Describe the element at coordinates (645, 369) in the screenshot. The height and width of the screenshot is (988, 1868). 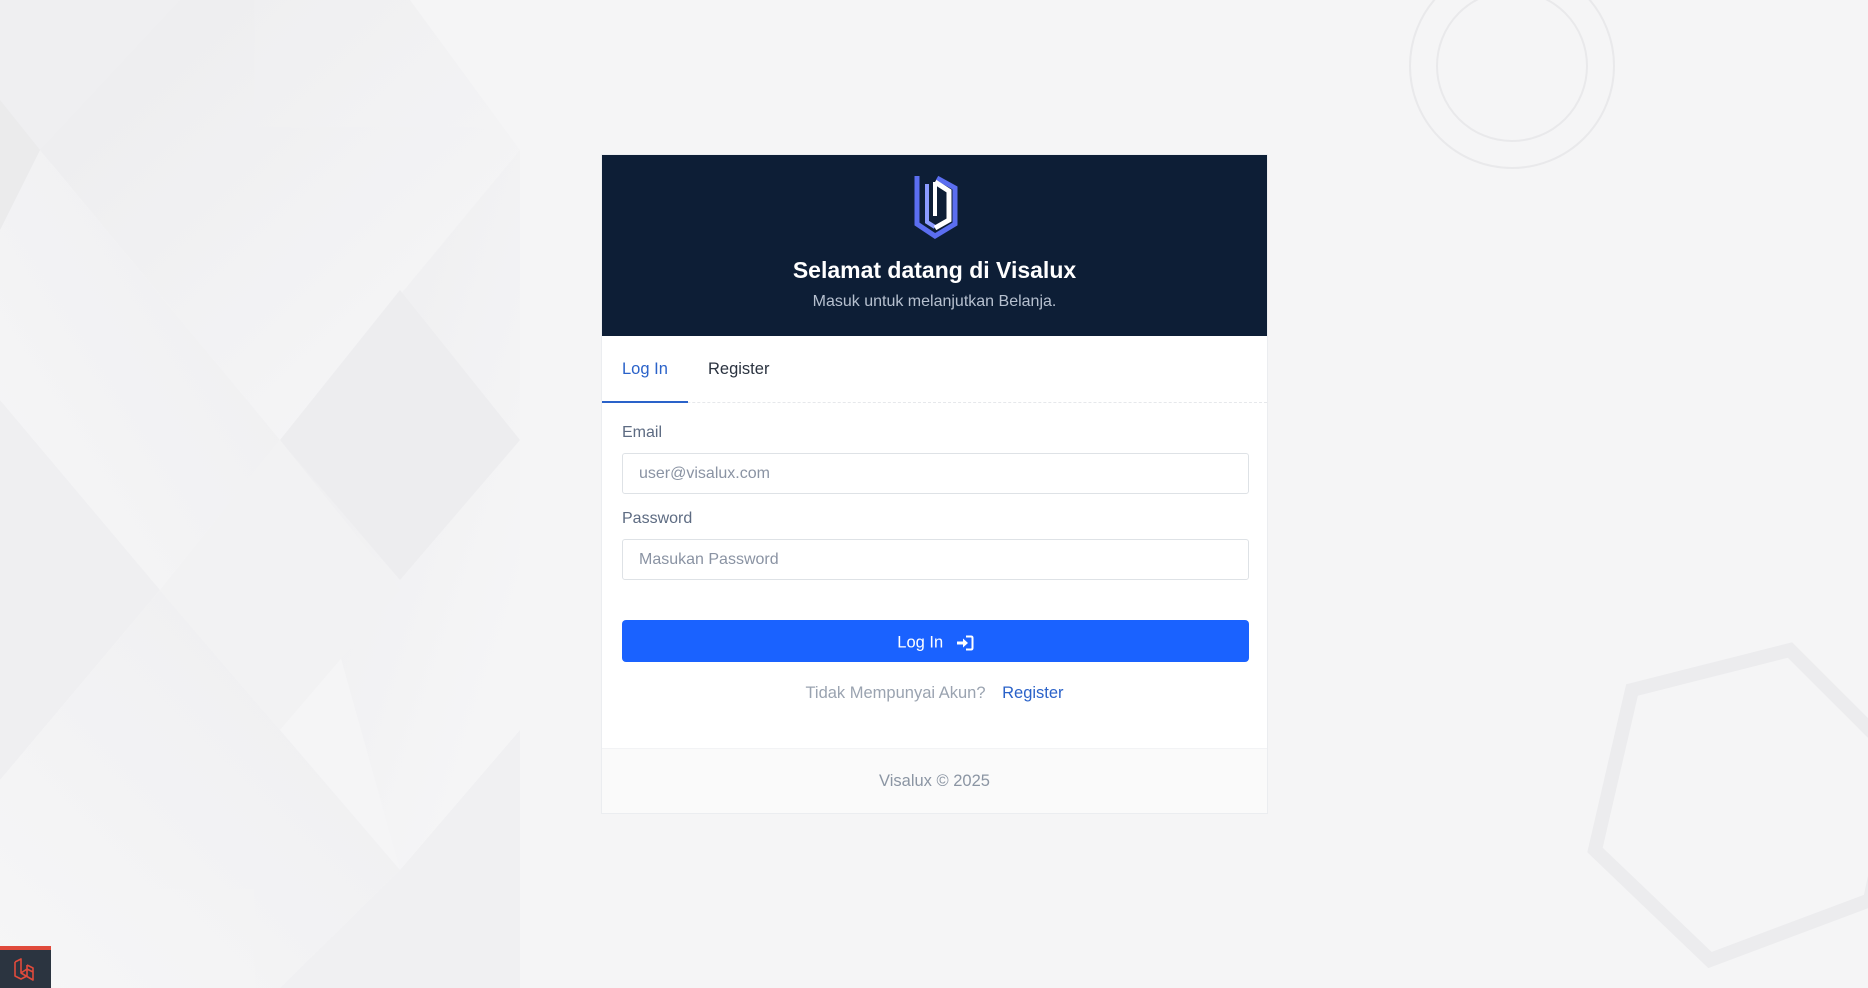
I see `tab-login: Log In` at that location.